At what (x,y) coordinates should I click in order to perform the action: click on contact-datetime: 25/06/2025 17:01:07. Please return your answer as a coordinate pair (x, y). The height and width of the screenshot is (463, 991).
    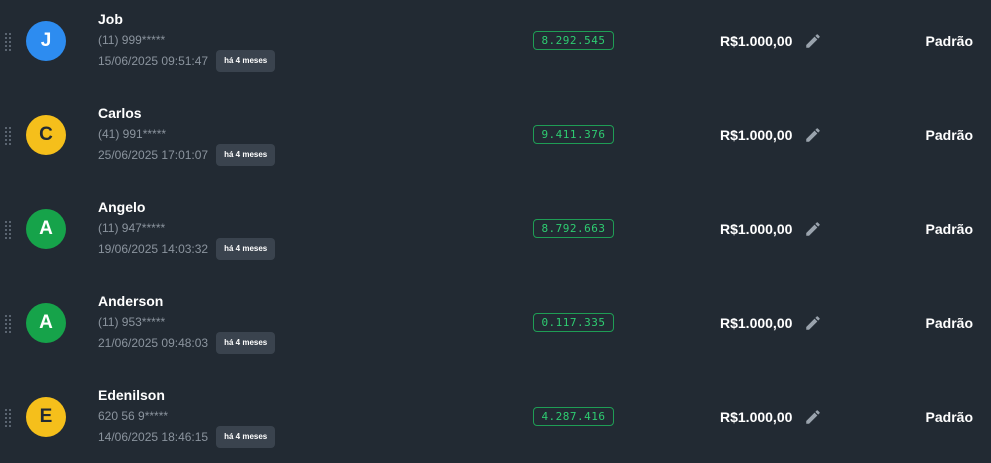
    Looking at the image, I should click on (153, 155).